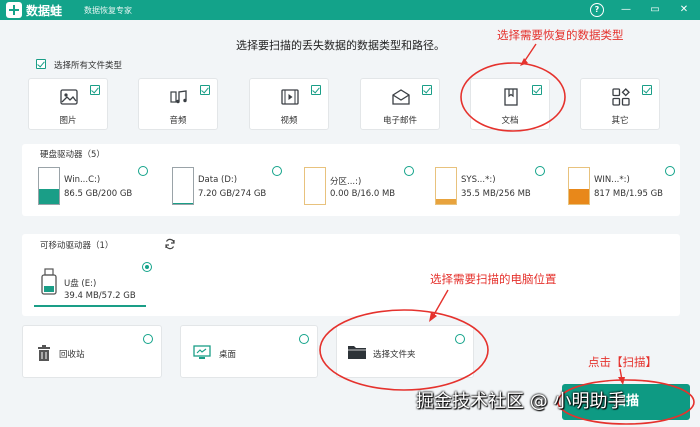 The height and width of the screenshot is (427, 700). What do you see at coordinates (249, 351) in the screenshot?
I see `location-desktop: 桌面` at bounding box center [249, 351].